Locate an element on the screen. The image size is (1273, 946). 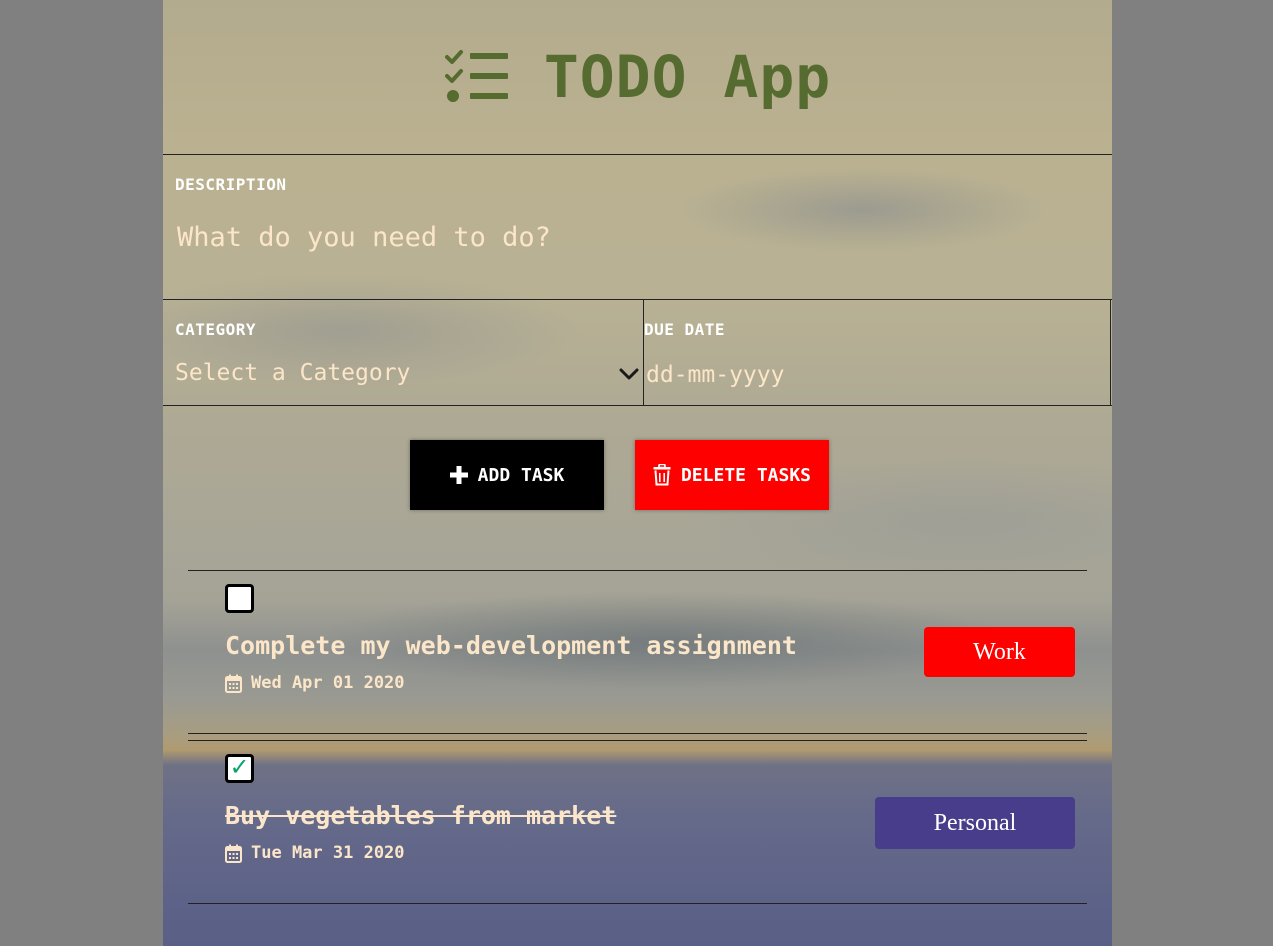
plus-icon is located at coordinates (458, 475).